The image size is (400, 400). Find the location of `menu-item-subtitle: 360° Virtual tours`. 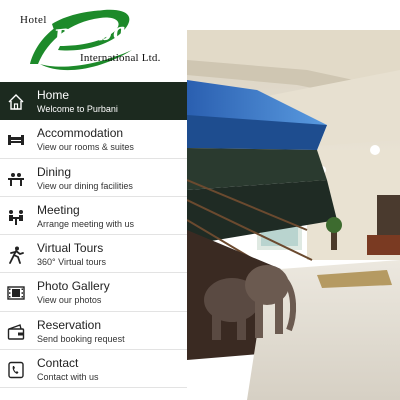

menu-item-subtitle: 360° Virtual tours is located at coordinates (71, 262).